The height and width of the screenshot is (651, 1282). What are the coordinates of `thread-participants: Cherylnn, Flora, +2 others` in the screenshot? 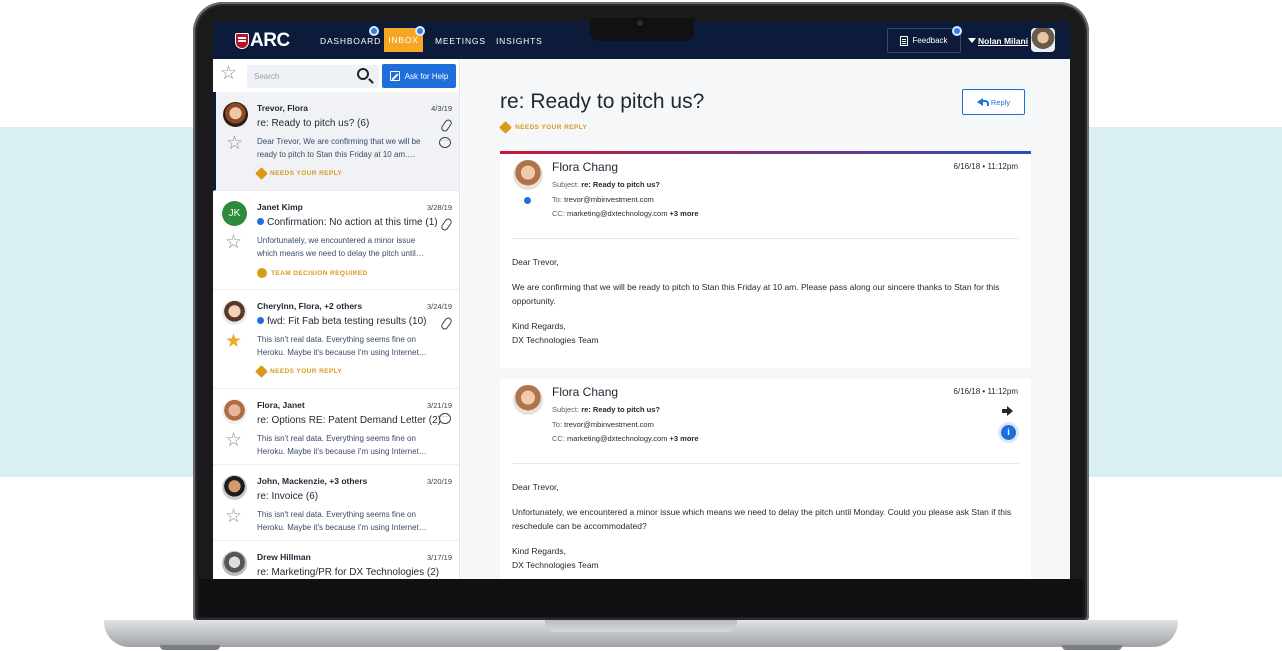 It's located at (310, 306).